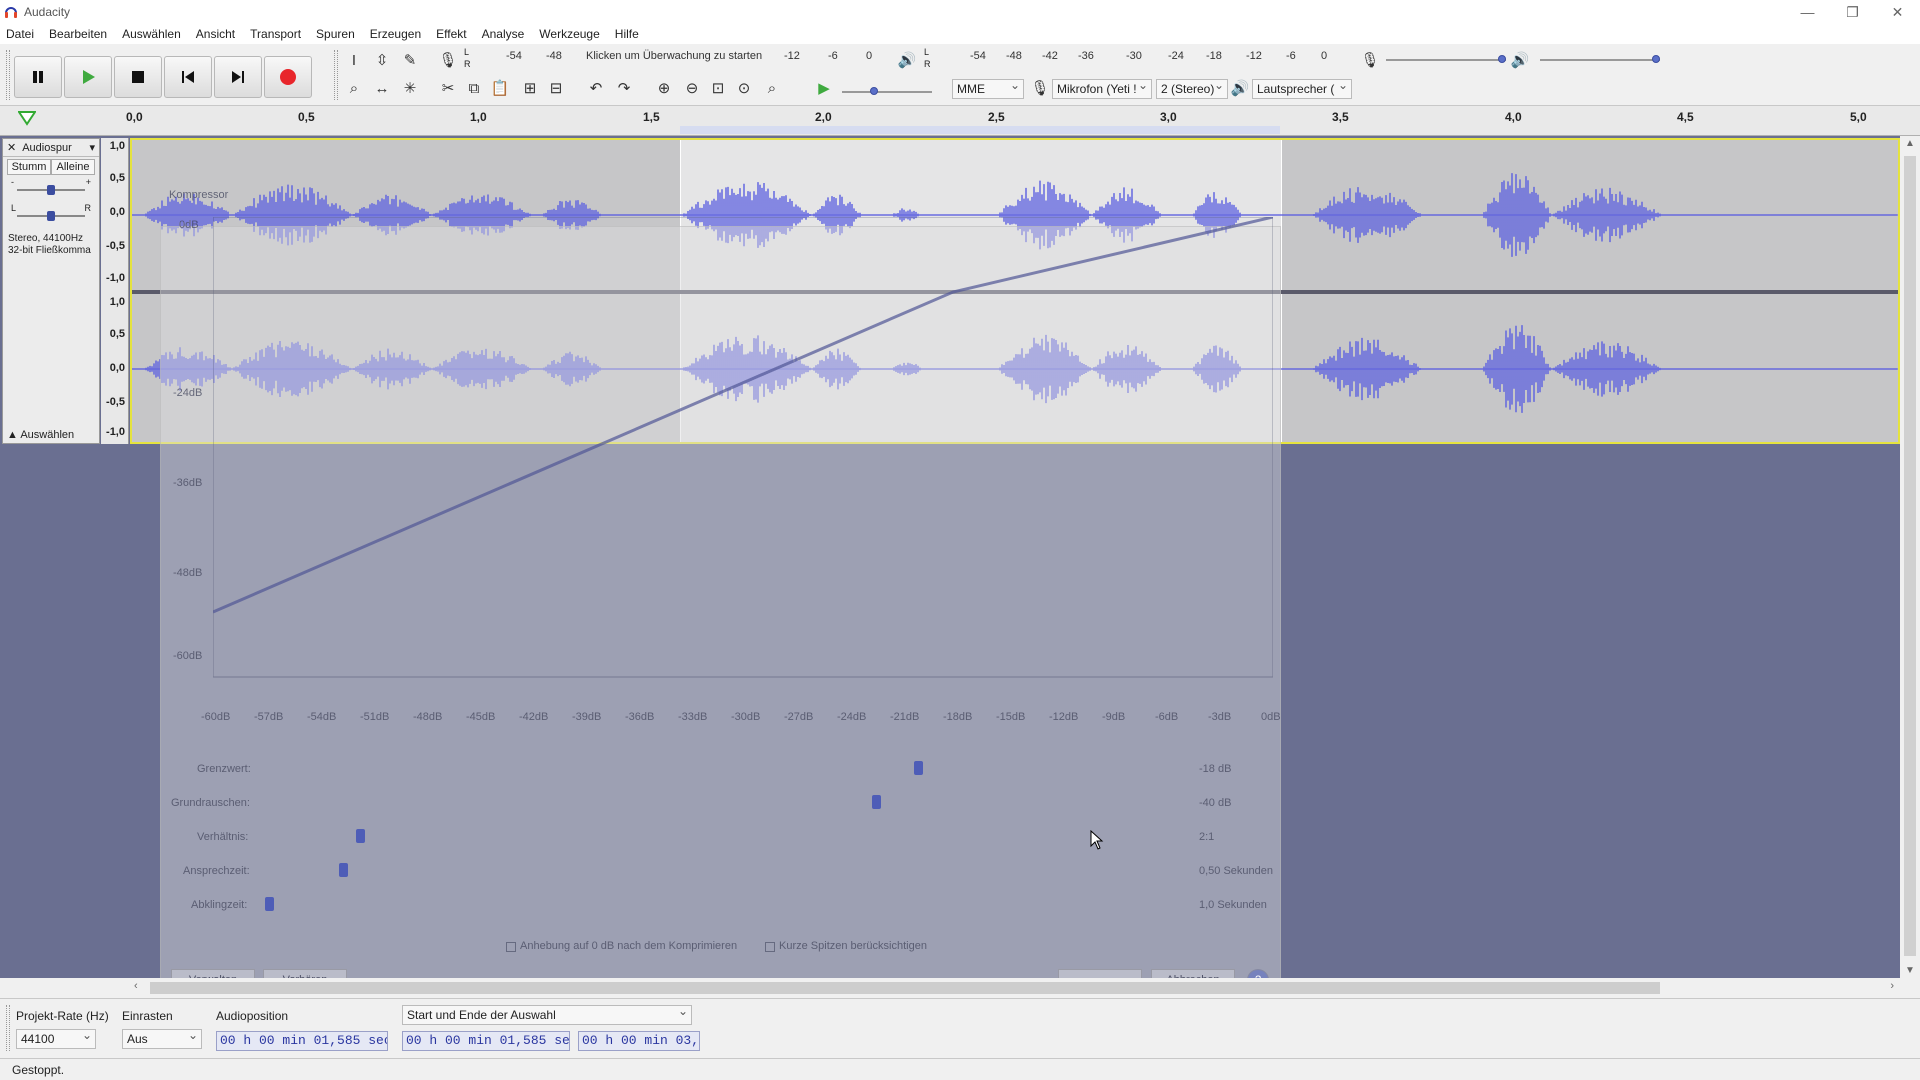  What do you see at coordinates (382, 88) in the screenshot?
I see `timeshift-tool-icon: ↔` at bounding box center [382, 88].